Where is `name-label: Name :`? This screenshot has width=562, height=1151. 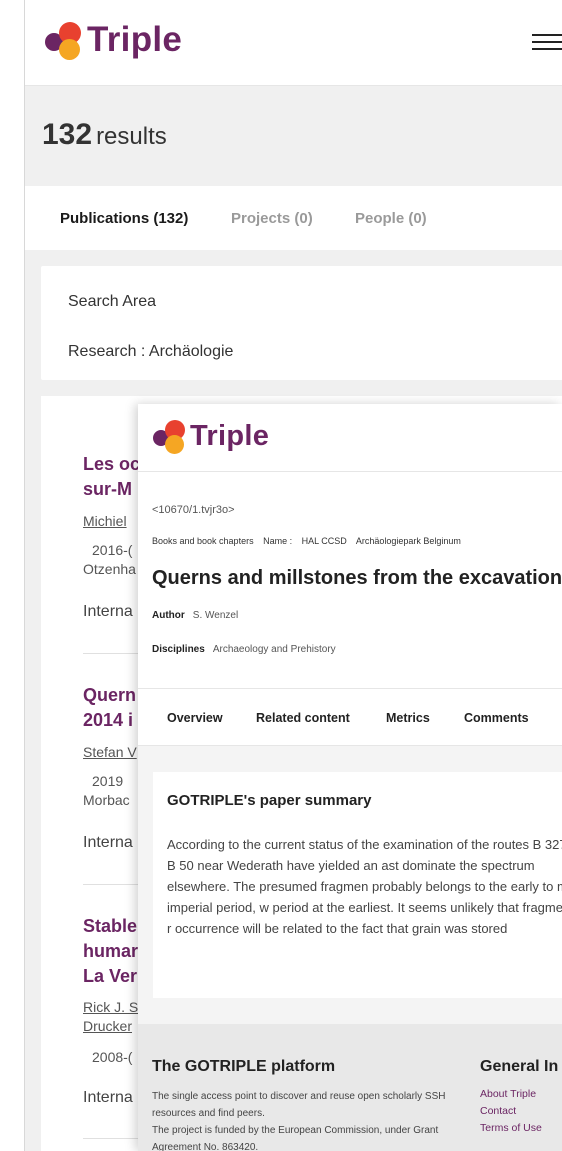
name-label: Name : is located at coordinates (278, 541).